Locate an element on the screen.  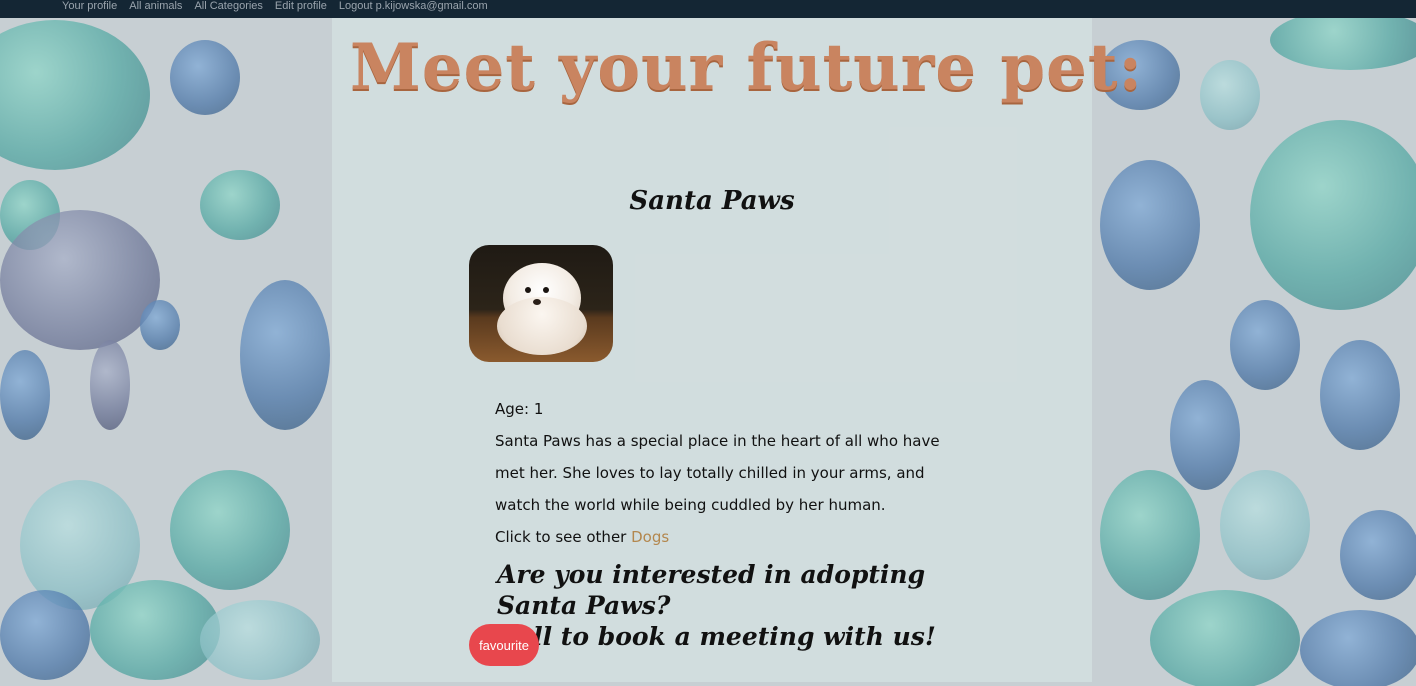
nav-link-your-profile: Your profile is located at coordinates (89, 6).